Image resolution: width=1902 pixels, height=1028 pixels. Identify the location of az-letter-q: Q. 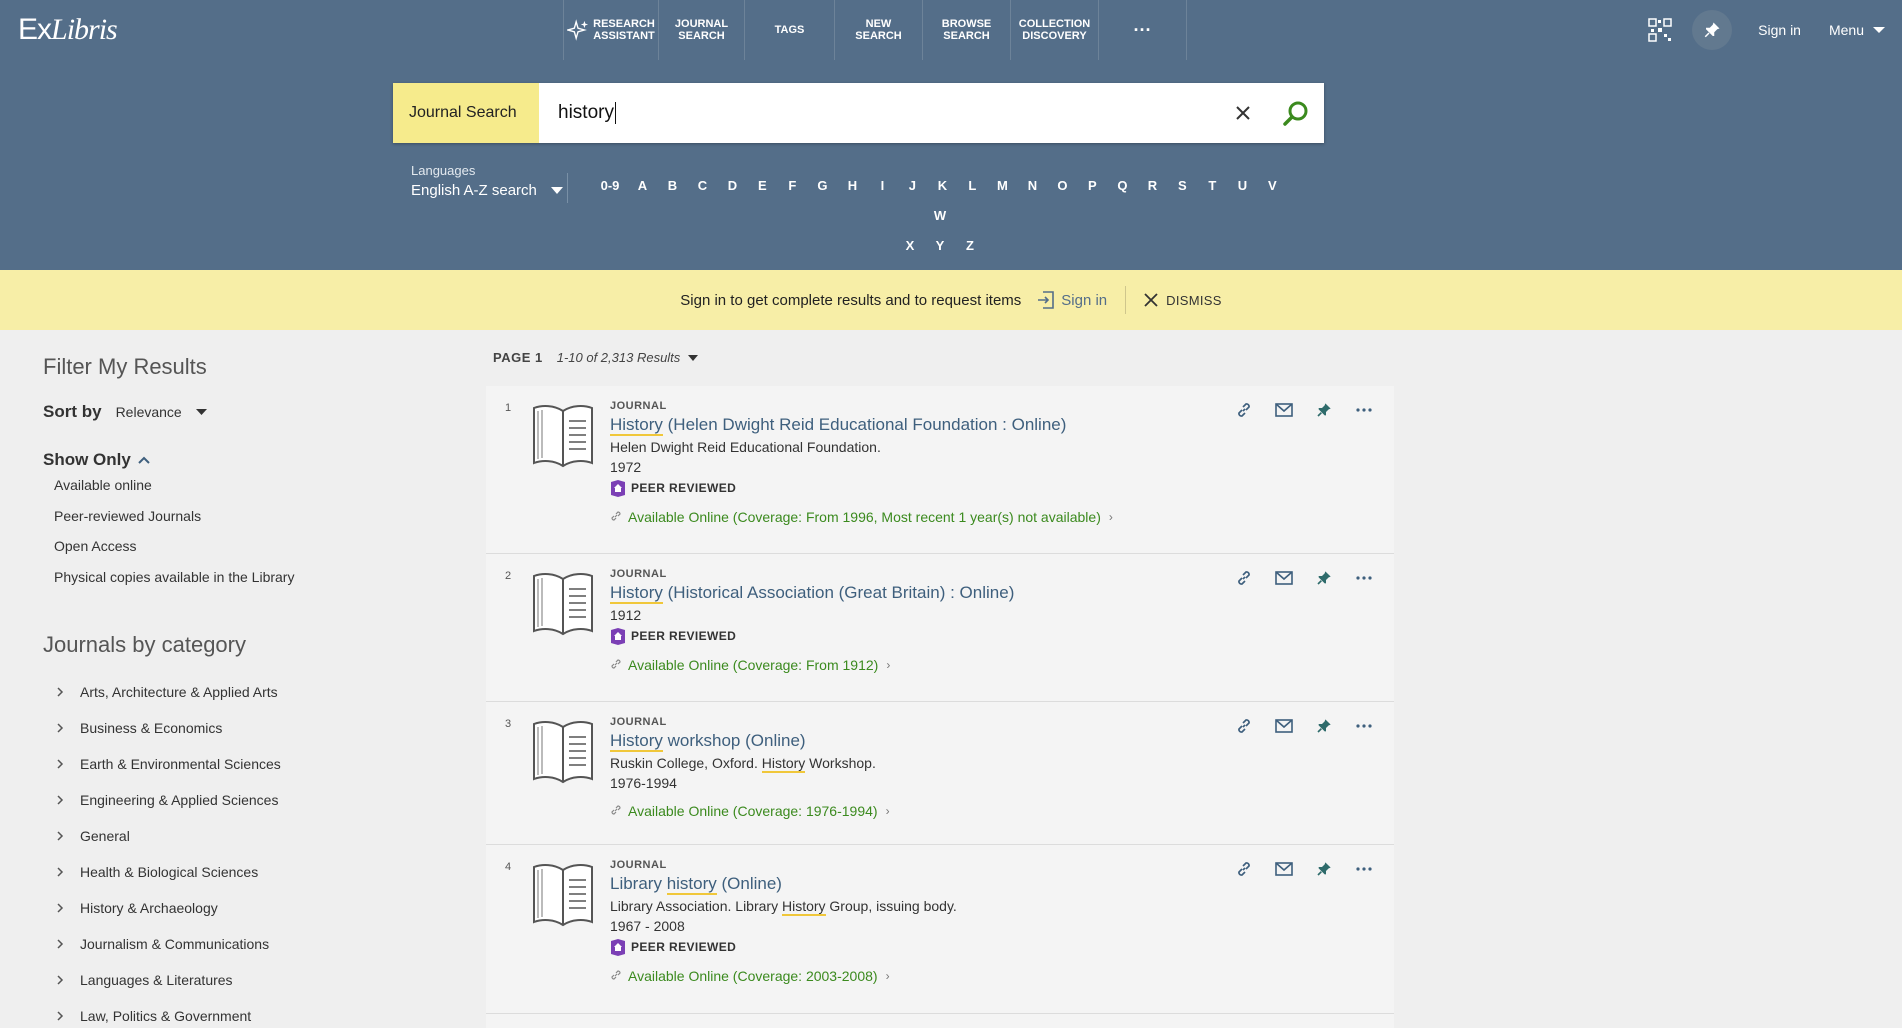
(1122, 186).